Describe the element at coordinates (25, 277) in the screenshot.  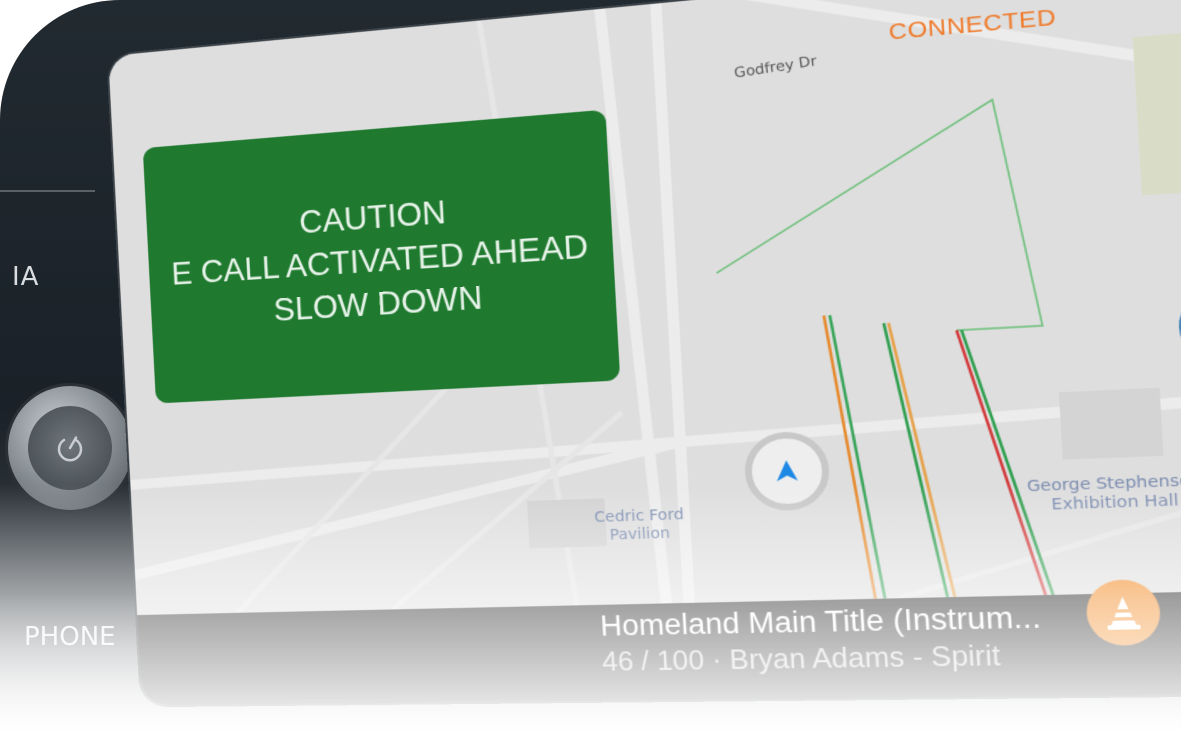
I see `sidebar-item-media: IA` at that location.